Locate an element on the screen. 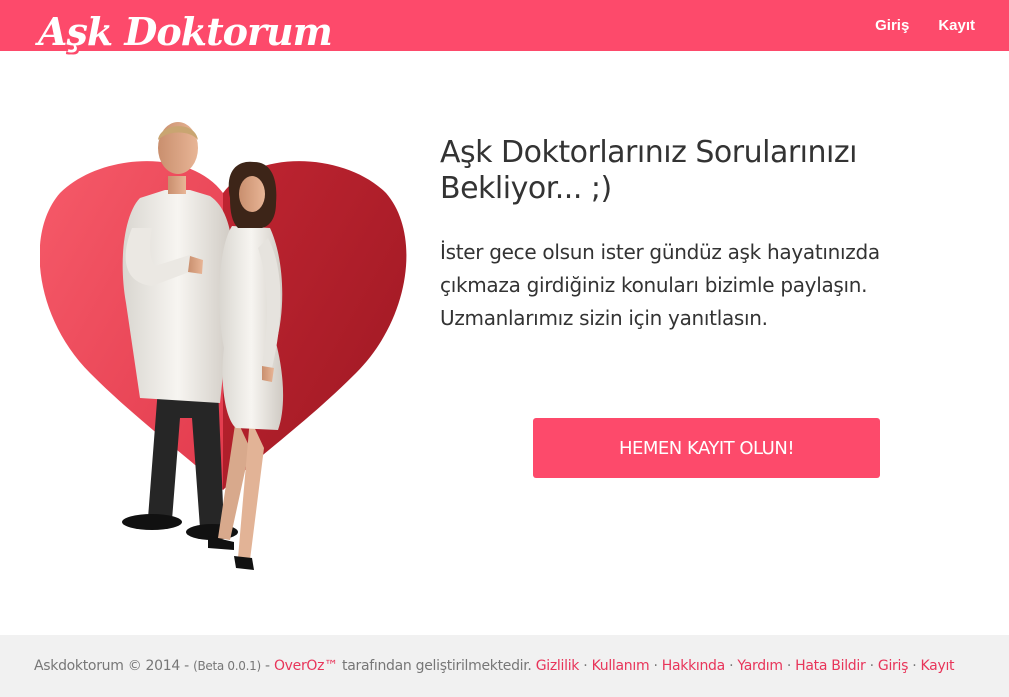  footer-copyright: Askdoktorum © 2014 - is located at coordinates (111, 666).